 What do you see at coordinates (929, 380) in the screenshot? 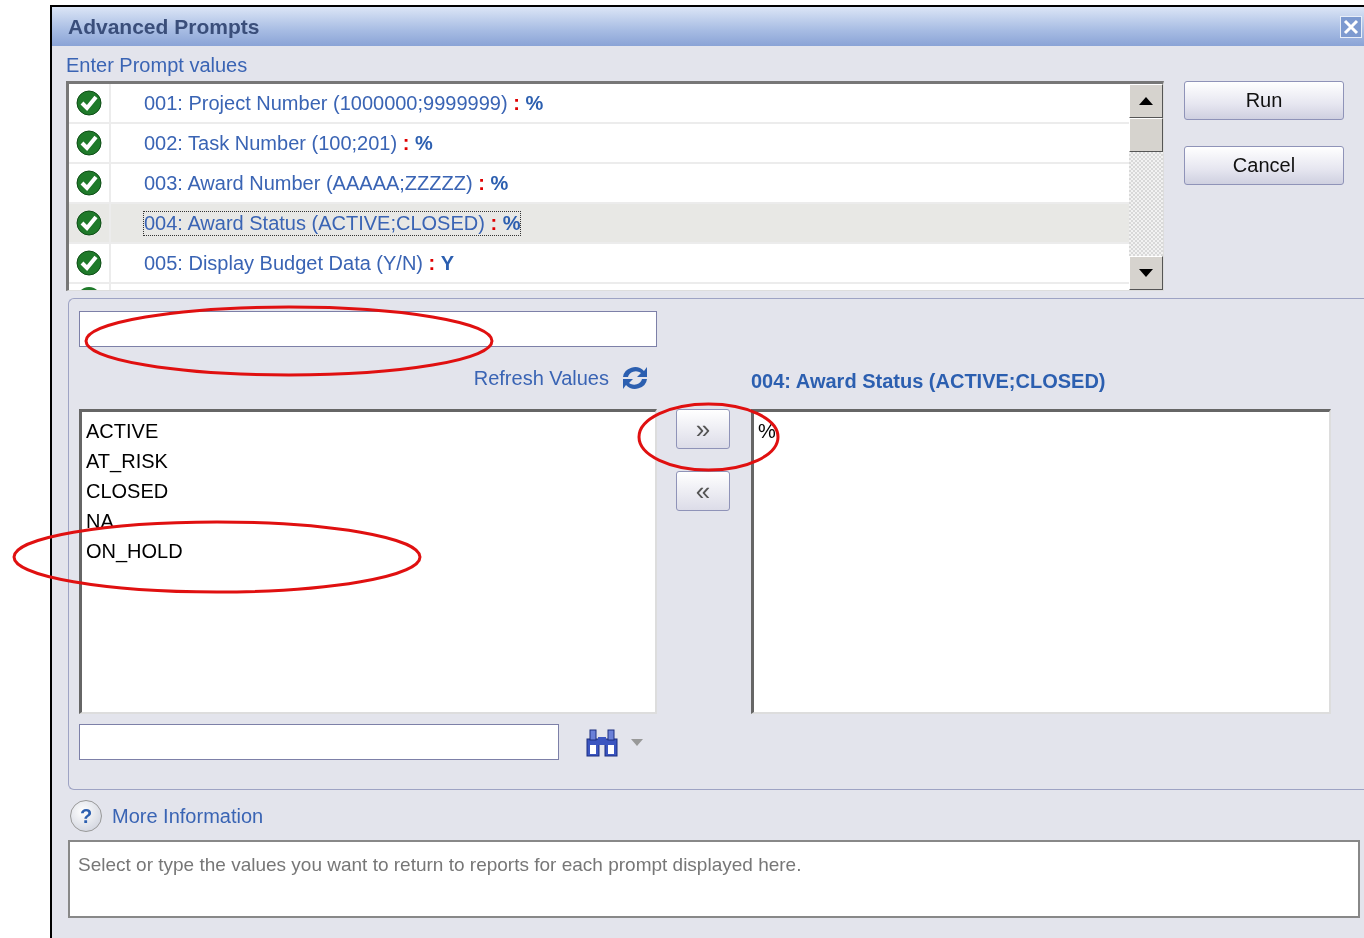
I see `prompt-title: 004: Award Status (ACTIVE;CLOSED)` at bounding box center [929, 380].